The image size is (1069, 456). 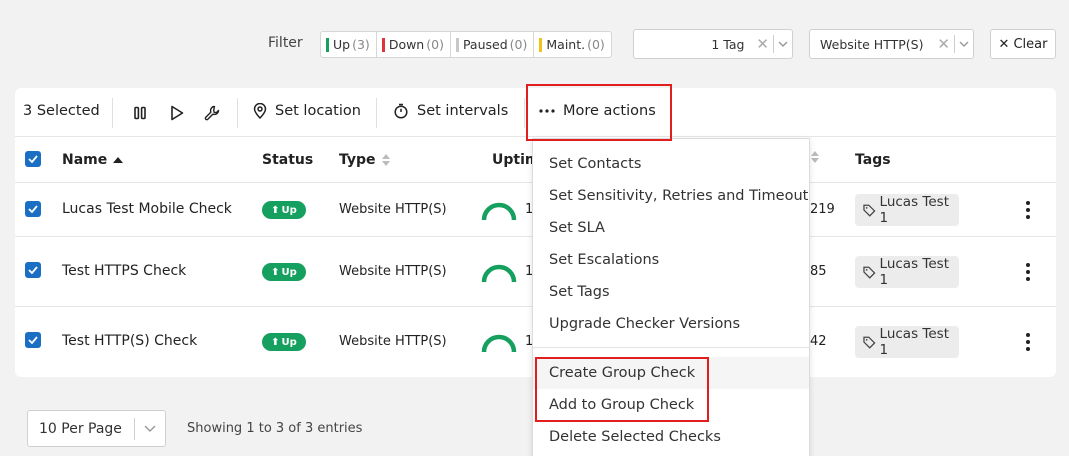 What do you see at coordinates (147, 209) in the screenshot?
I see `check-name: Lucas Test Mobile Check` at bounding box center [147, 209].